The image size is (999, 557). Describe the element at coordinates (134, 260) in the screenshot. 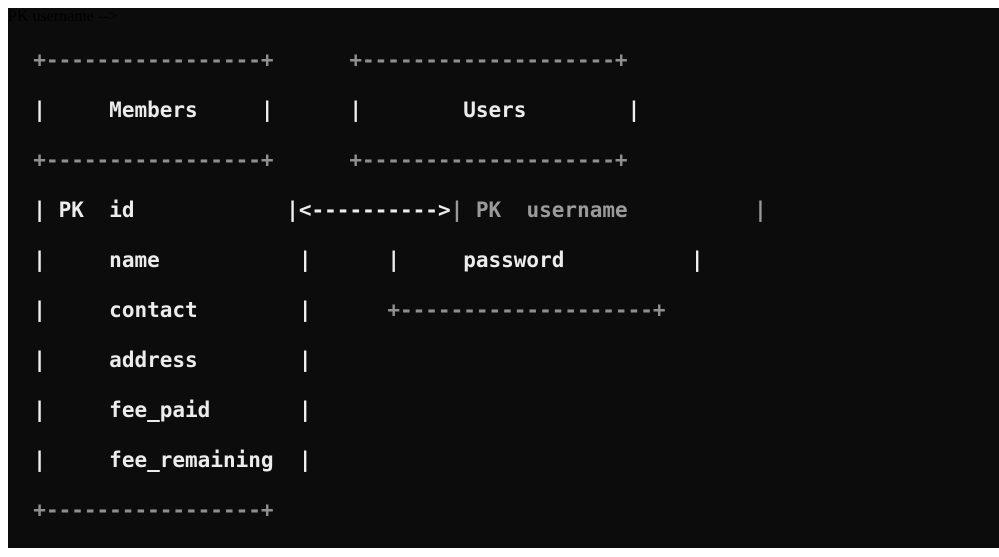

I see `members-field-name: name` at that location.